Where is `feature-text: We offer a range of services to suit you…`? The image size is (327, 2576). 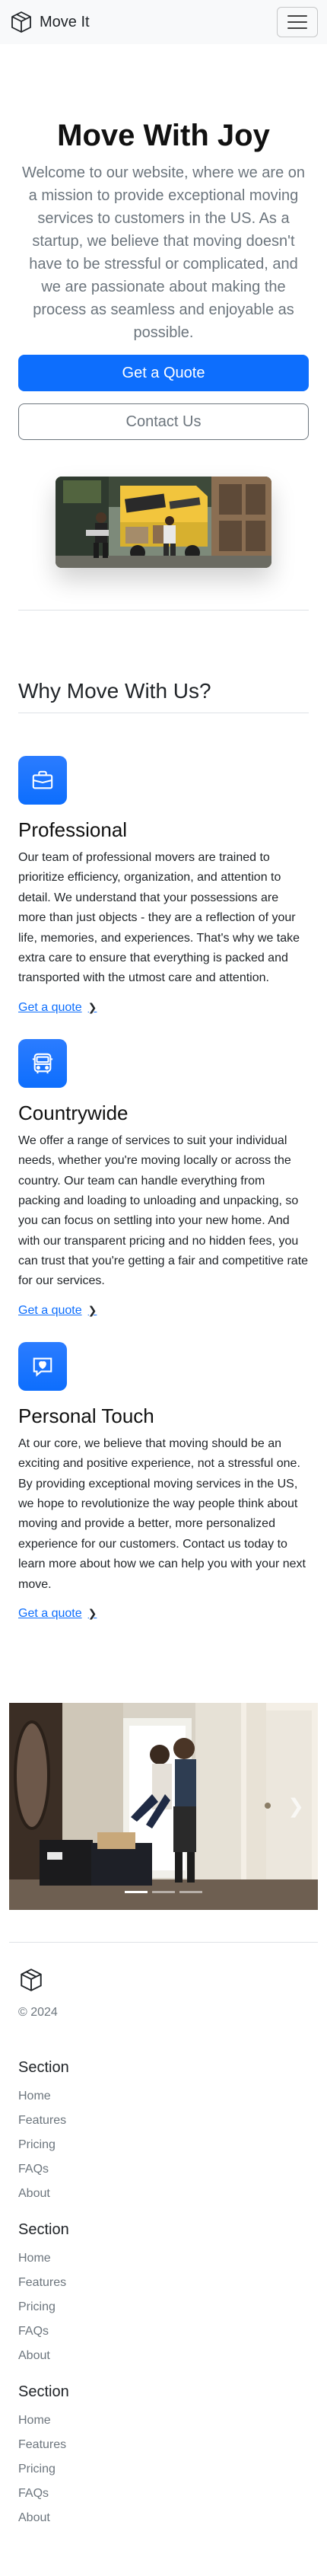 feature-text: We offer a range of services to suit you… is located at coordinates (163, 1210).